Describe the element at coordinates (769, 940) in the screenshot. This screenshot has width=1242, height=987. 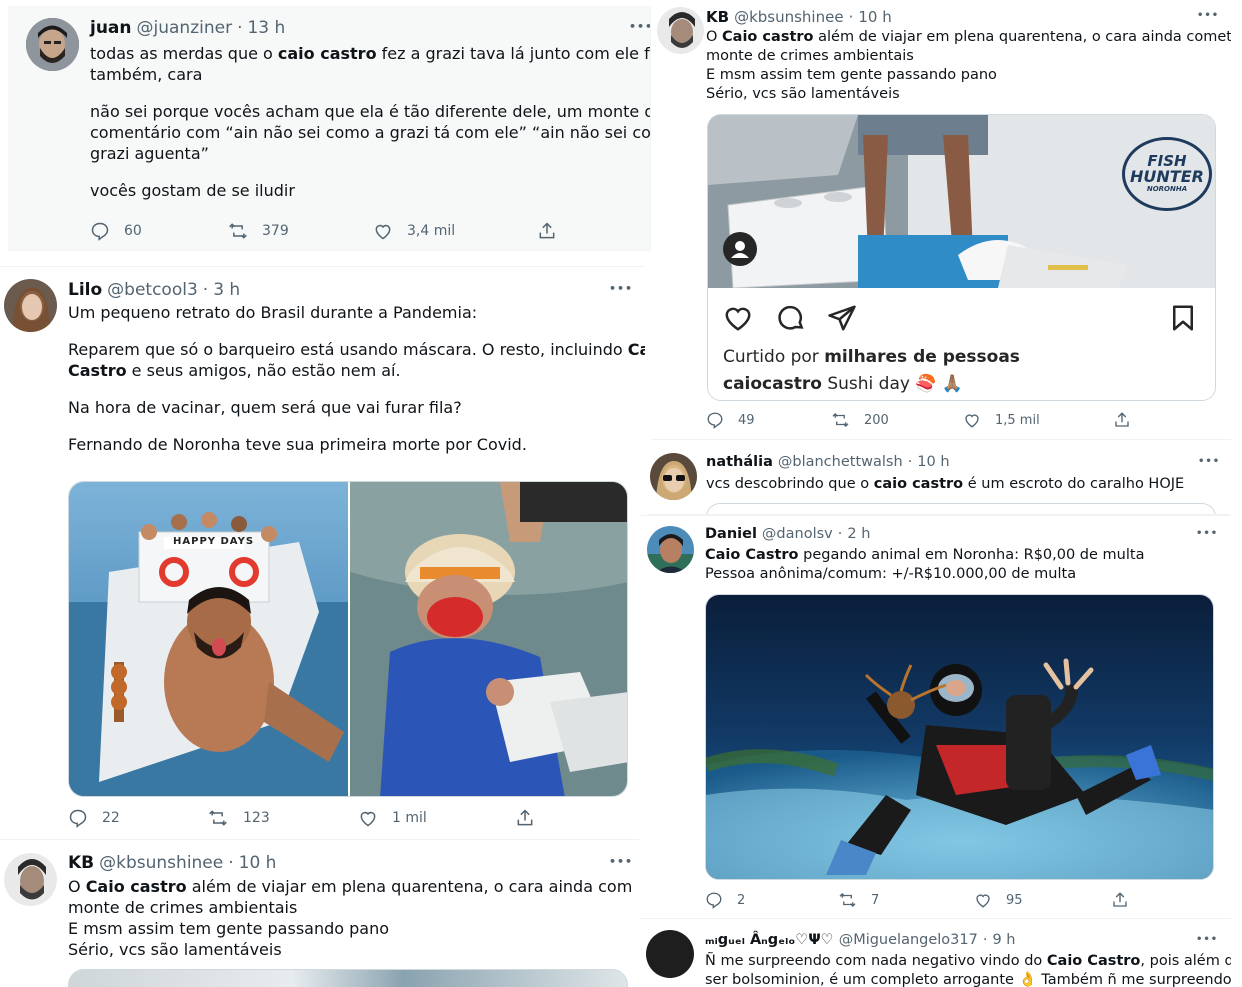
I see `display-name: ₘᵢgᵤₑₗ Âₙgₑₗₒ♡Ψ♡` at that location.